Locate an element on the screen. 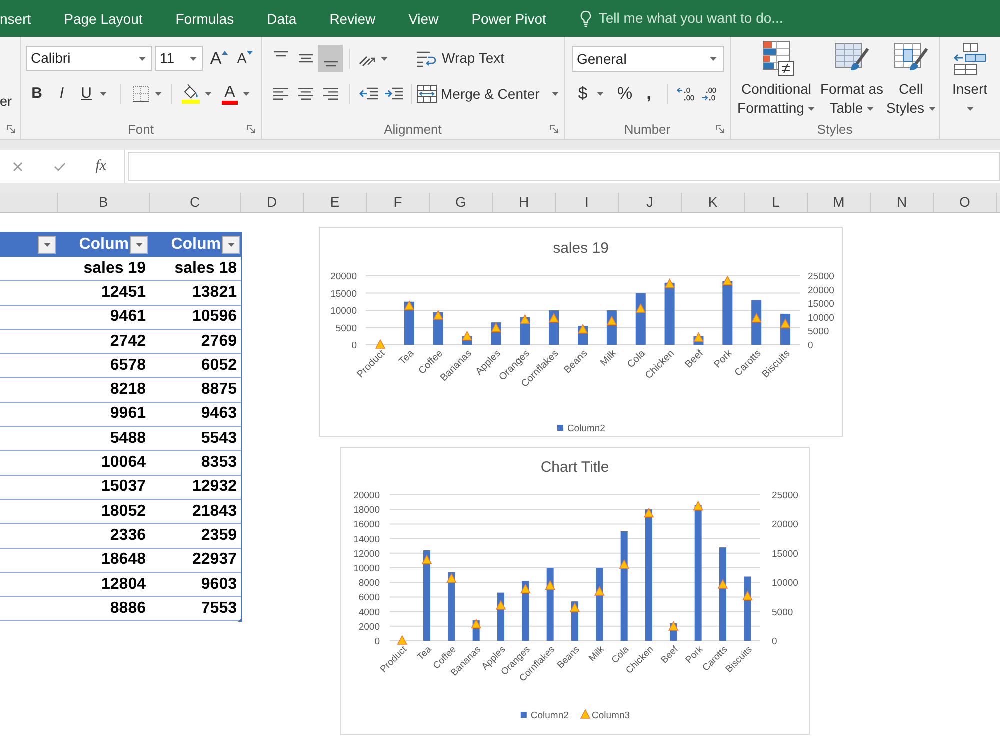 The width and height of the screenshot is (1000, 750). font-name-dropdown: Calibri is located at coordinates (89, 58).